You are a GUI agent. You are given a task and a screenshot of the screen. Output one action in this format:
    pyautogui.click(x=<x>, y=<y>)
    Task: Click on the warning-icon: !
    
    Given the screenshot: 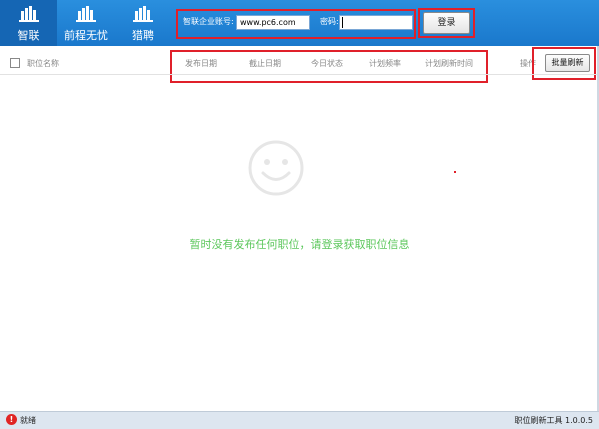 What is the action you would take?
    pyautogui.click(x=11, y=419)
    